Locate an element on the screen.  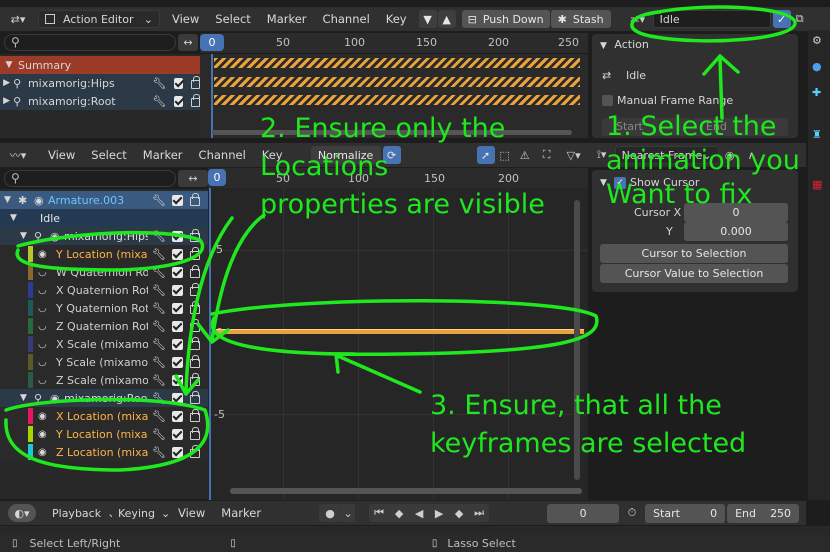
annotation-line: animation you is located at coordinates (703, 160).